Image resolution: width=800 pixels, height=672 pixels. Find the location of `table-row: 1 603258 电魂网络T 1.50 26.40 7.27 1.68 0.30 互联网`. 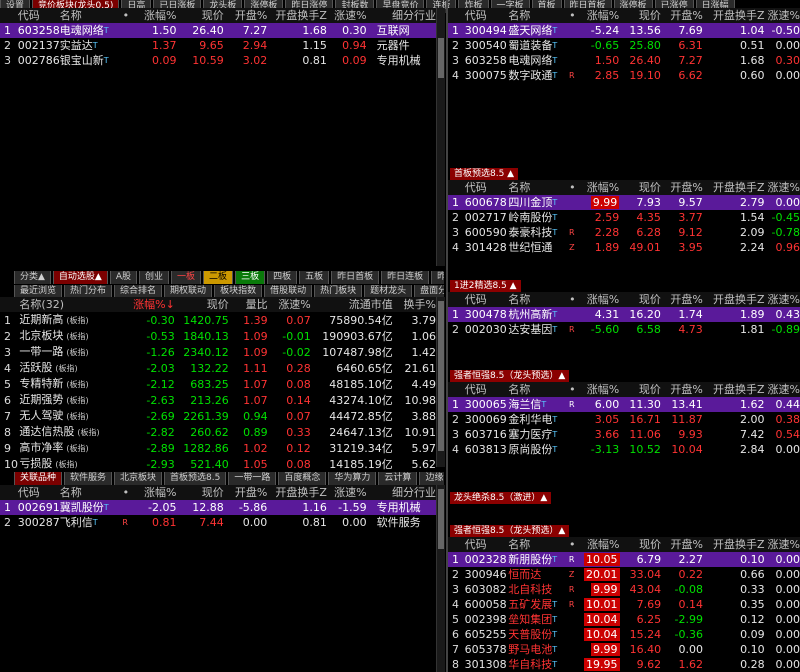

table-row: 1 603258 电魂网络T 1.50 26.40 7.27 1.68 0.30 互联网 is located at coordinates (218, 30).